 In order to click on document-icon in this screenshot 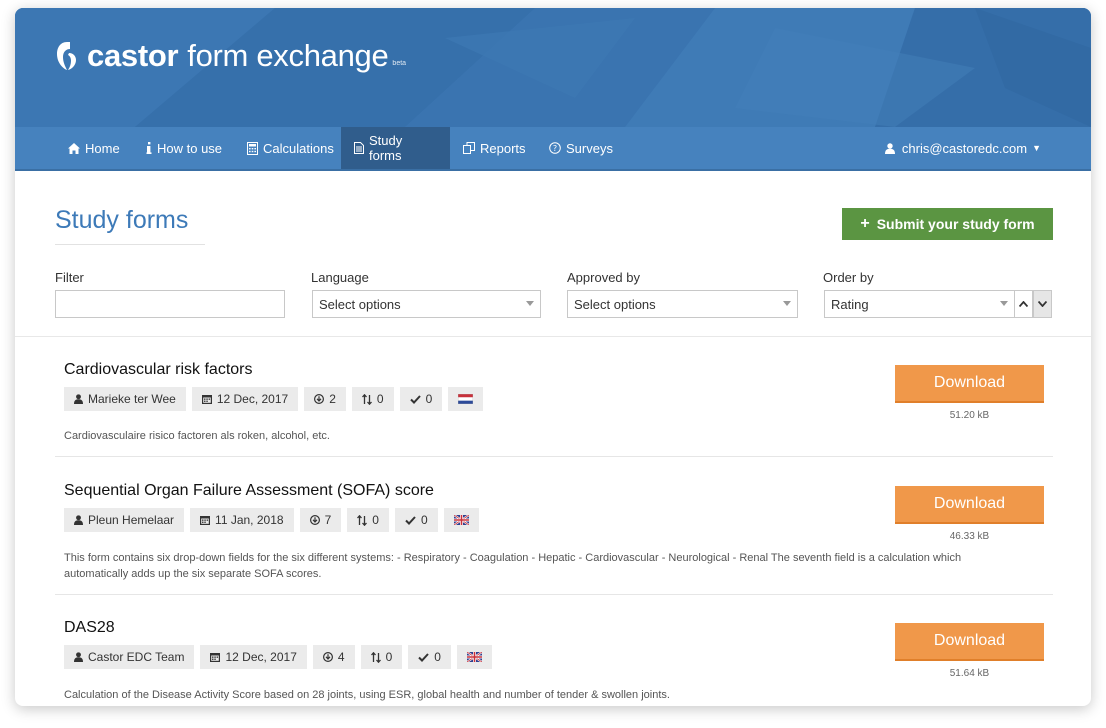, I will do `click(359, 148)`.